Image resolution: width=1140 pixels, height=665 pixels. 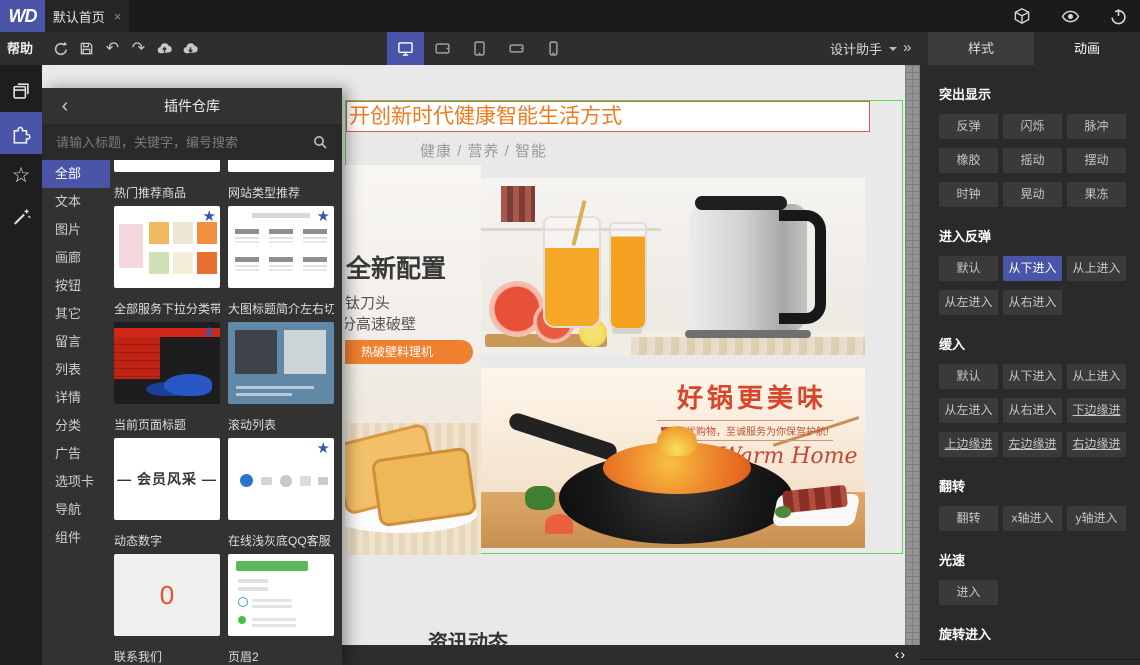 What do you see at coordinates (76, 482) in the screenshot?
I see `category-item: 选项卡` at bounding box center [76, 482].